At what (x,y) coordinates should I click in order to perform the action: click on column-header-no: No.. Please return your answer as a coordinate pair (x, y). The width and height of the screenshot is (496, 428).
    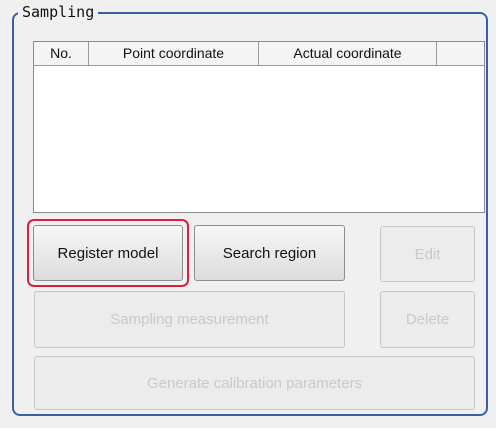
    Looking at the image, I should click on (61, 53).